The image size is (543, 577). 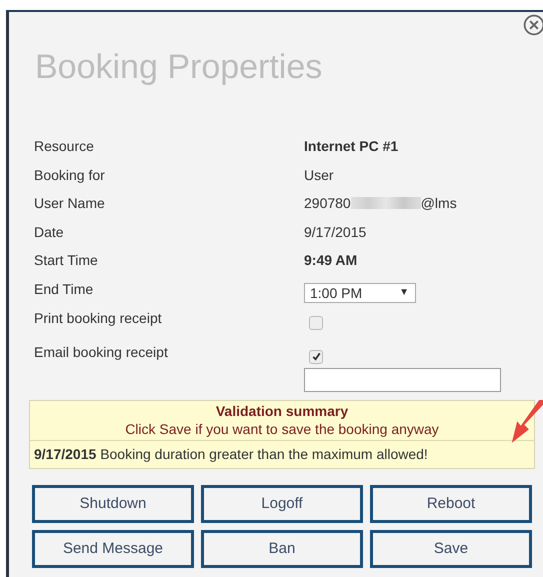 What do you see at coordinates (49, 233) in the screenshot?
I see `field-label: Date` at bounding box center [49, 233].